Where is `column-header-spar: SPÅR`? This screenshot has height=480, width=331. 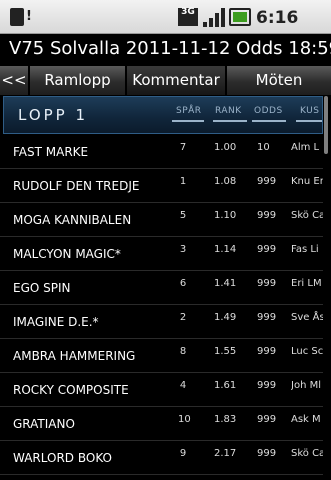 column-header-spar: SPÅR is located at coordinates (189, 111).